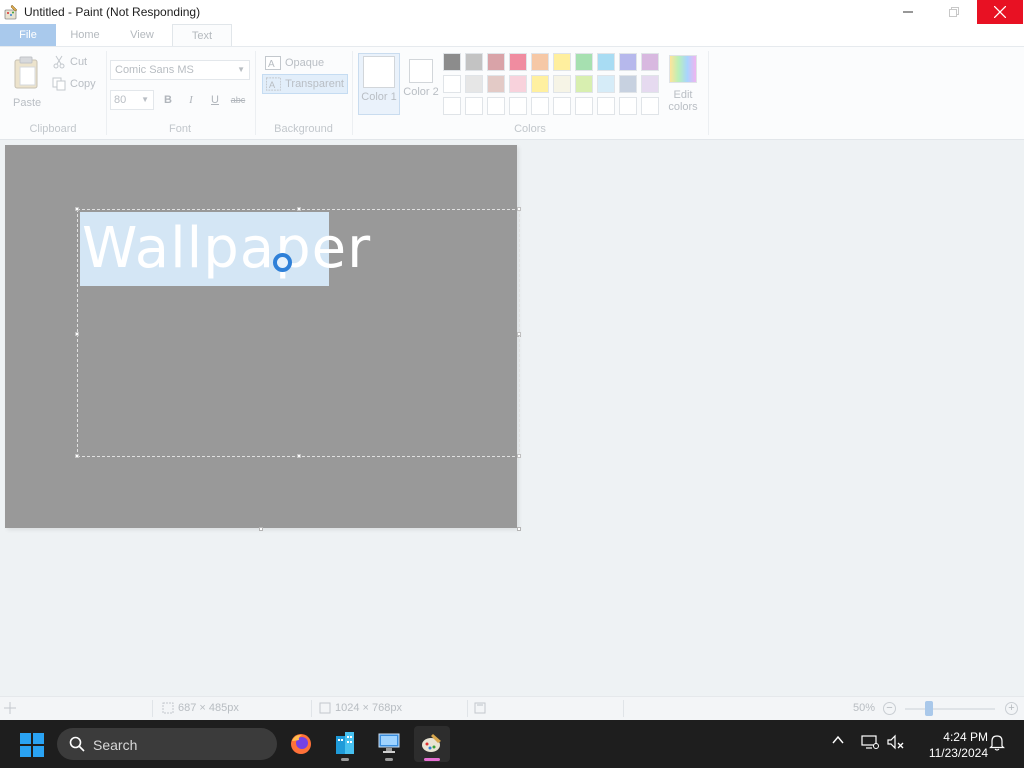  I want to click on windows-logo-icon, so click(25, 738).